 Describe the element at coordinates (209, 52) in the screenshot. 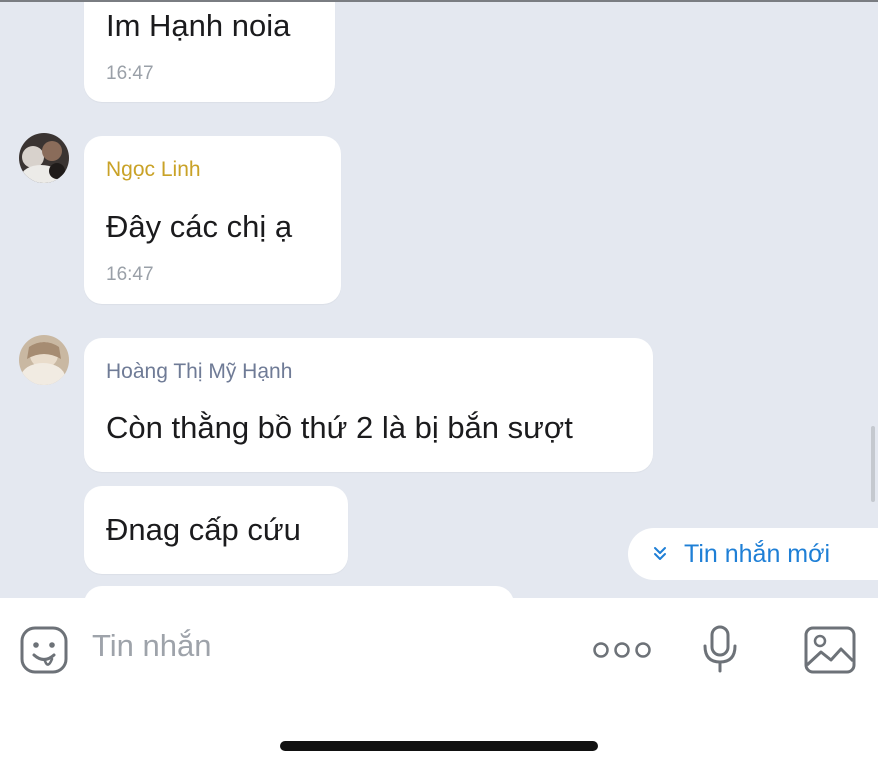

I see `message-bubble: Im Hạnh noia 16:47` at that location.